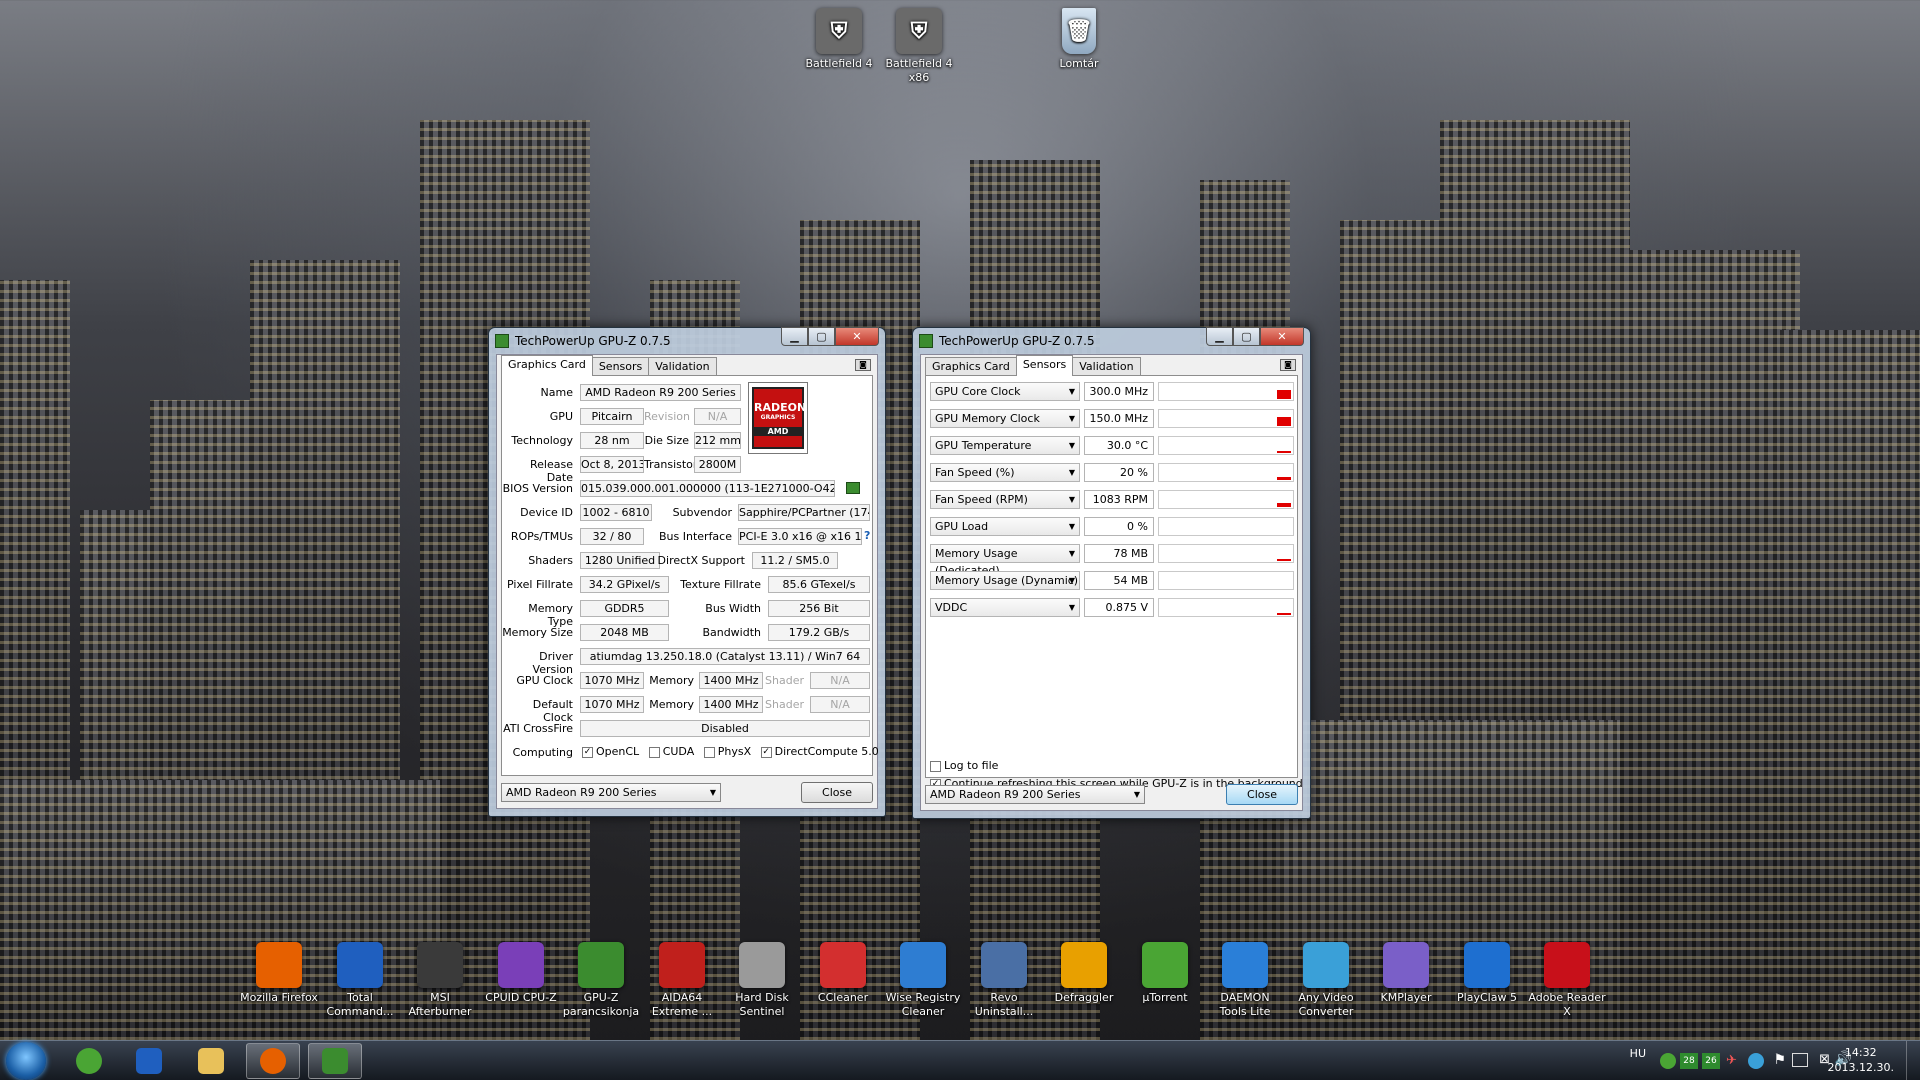  I want to click on clock: 14:32 2013.12.30., so click(1861, 1060).